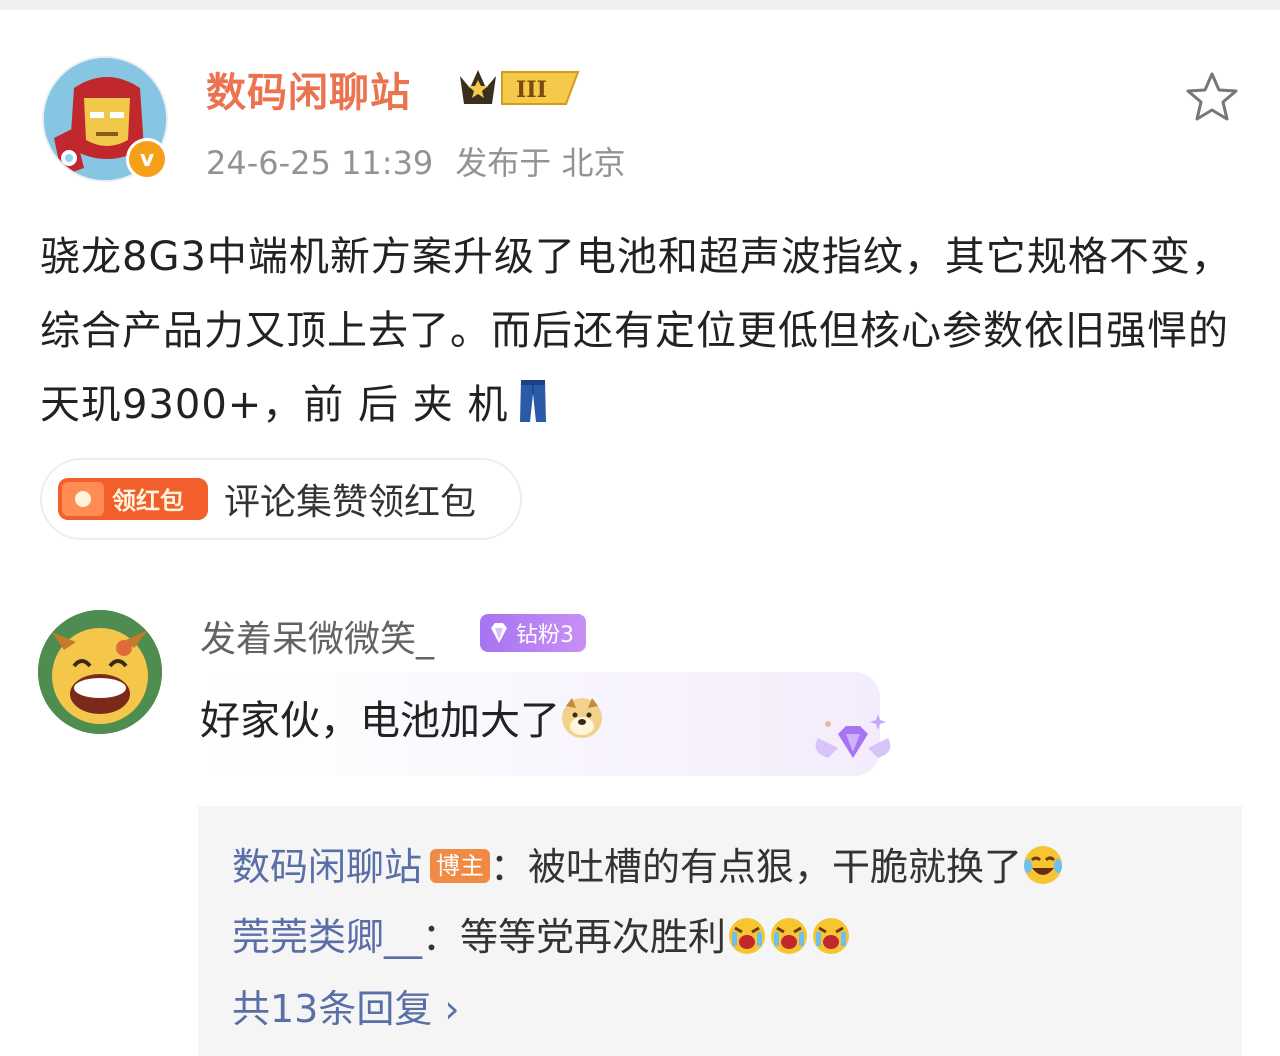 This screenshot has height=1056, width=1280. I want to click on red-packet-icon: 领红包, so click(133, 499).